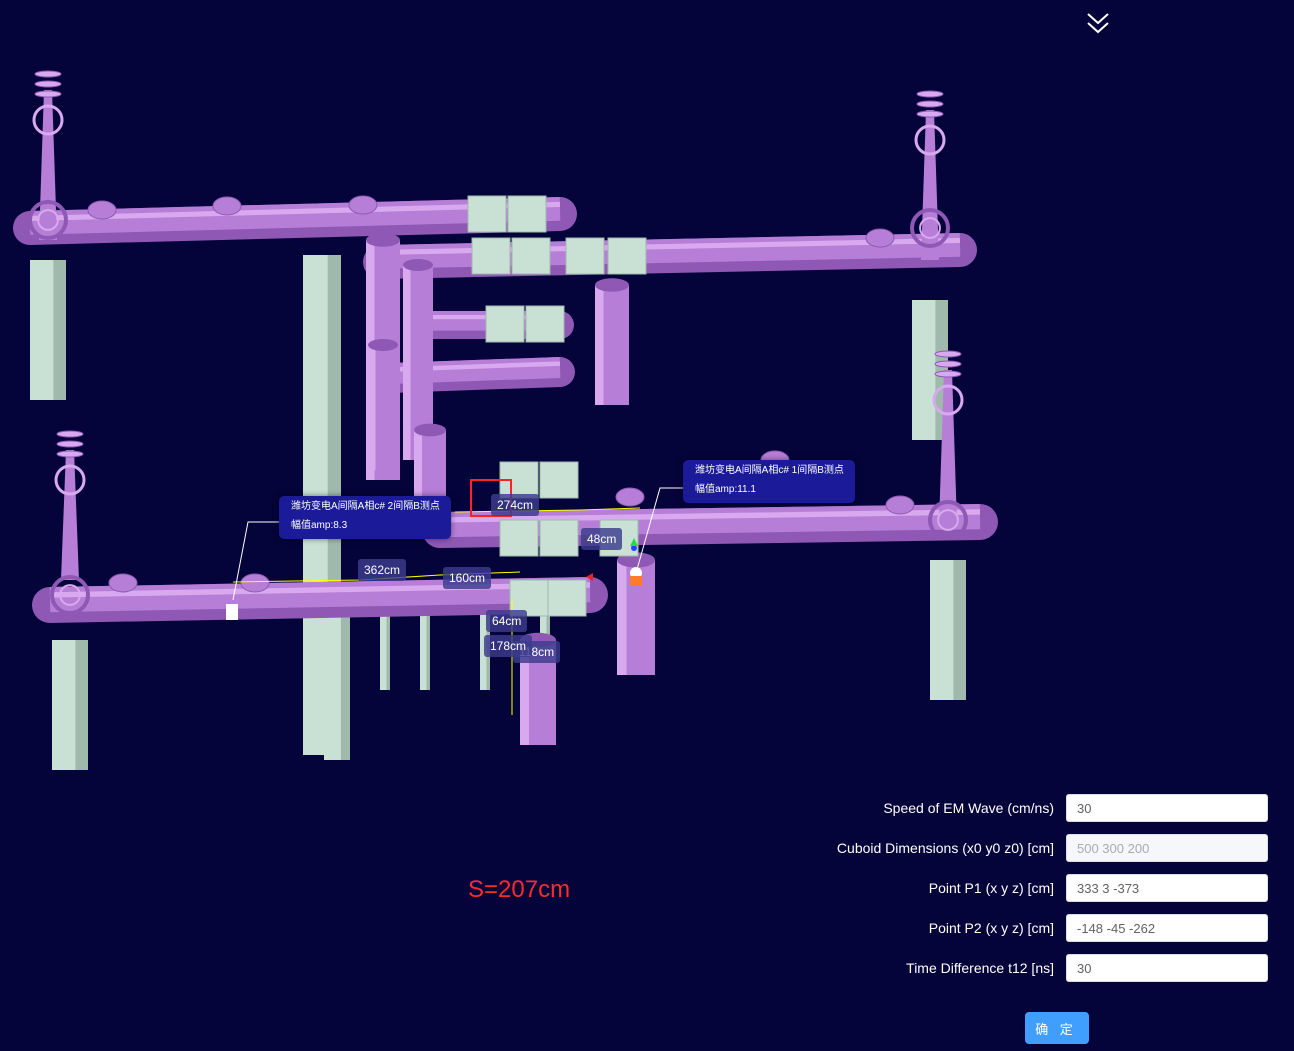 The width and height of the screenshot is (1294, 1051). Describe the element at coordinates (365, 517) in the screenshot. I see `sensor-p2-tooltip: 潍坊变电A间隔A相c# 2间隔B测点 幅值amp:8.3` at that location.